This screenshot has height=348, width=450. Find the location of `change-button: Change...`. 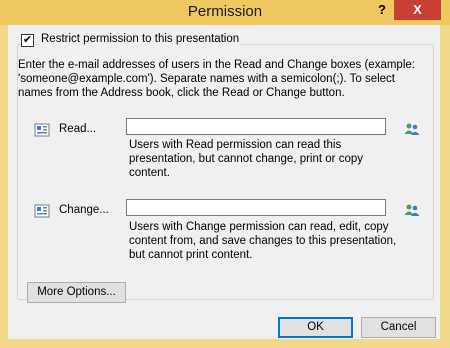

change-button: Change... is located at coordinates (84, 210).